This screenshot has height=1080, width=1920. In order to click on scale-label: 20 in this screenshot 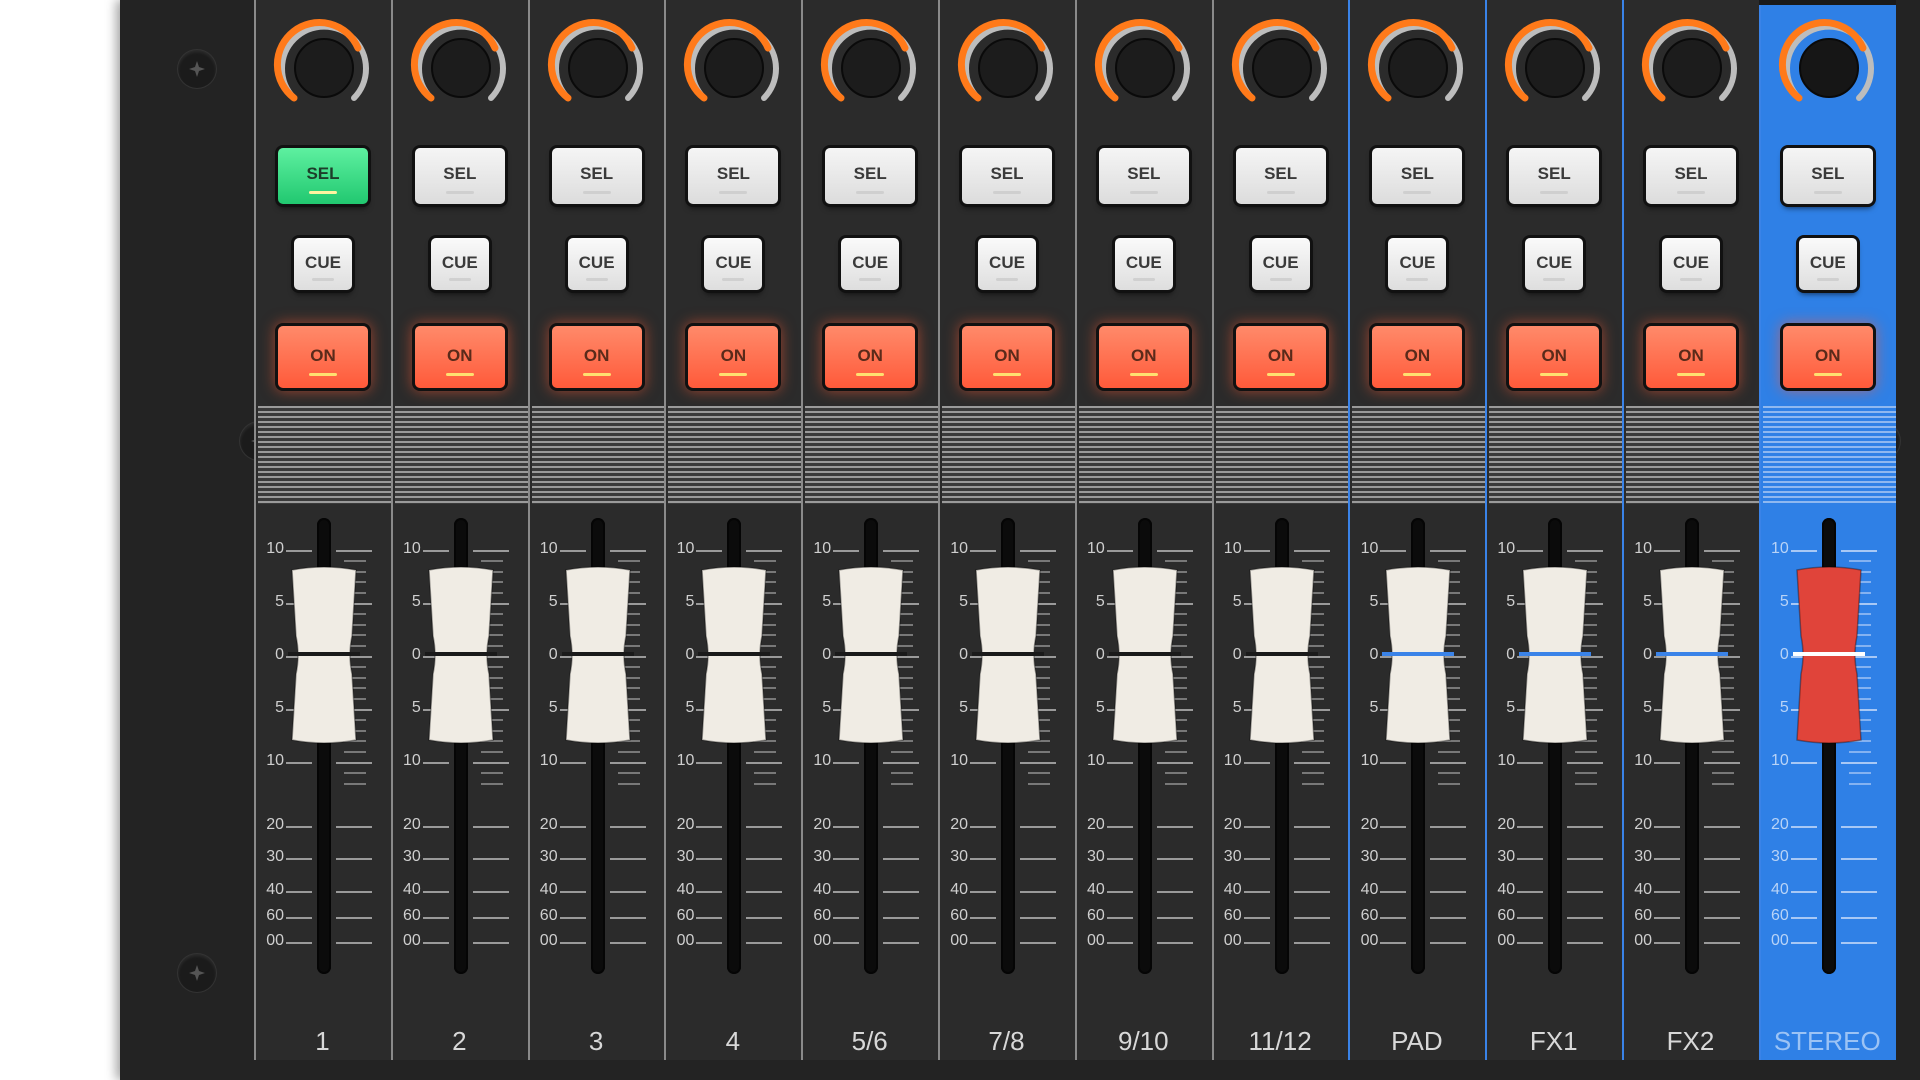, I will do `click(822, 824)`.